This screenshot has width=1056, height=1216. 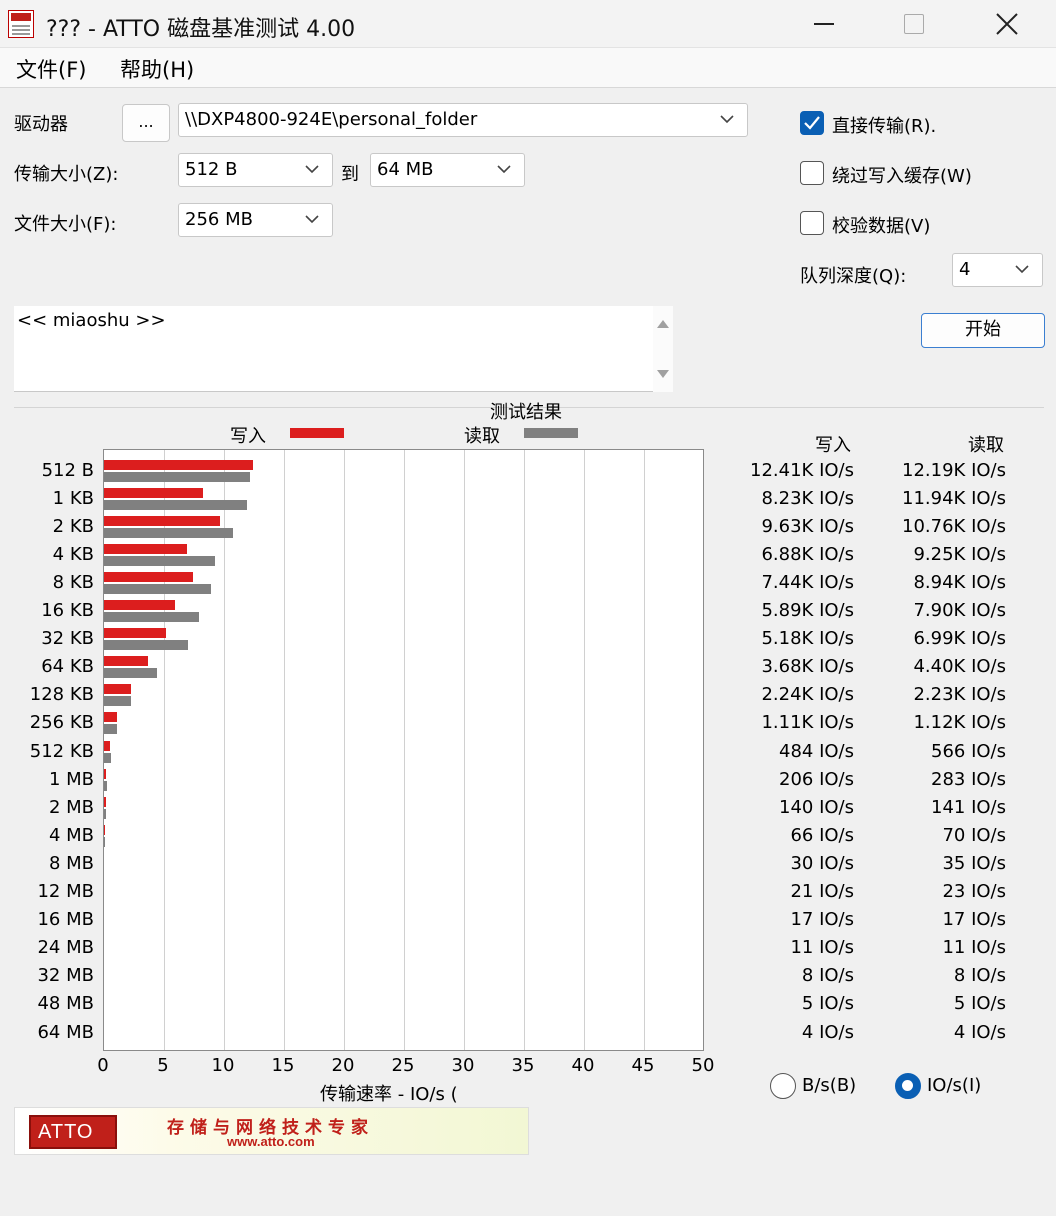 I want to click on bytes-per-sec-label: B/s(B), so click(x=829, y=1085).